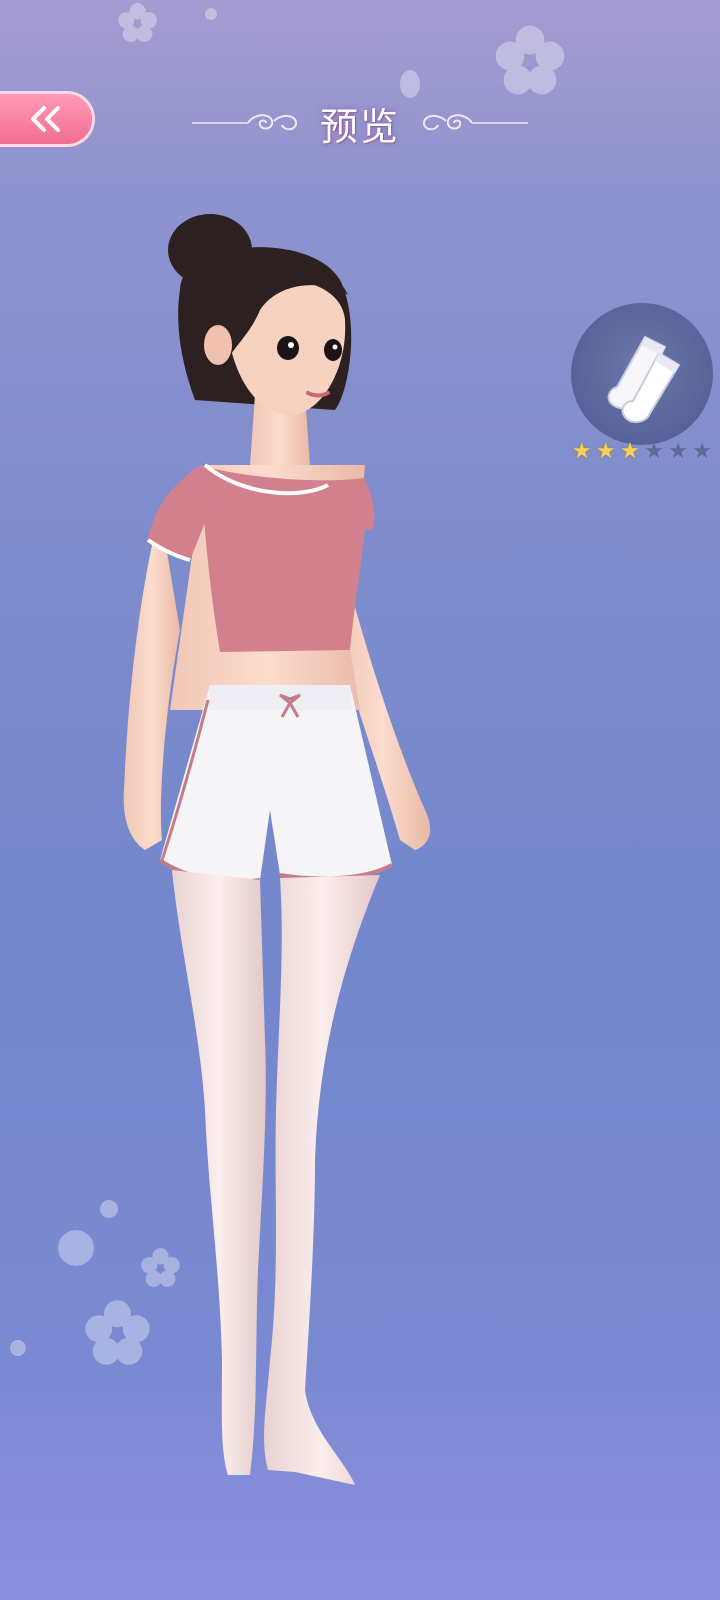 The width and height of the screenshot is (720, 1600). What do you see at coordinates (644, 379) in the screenshot?
I see `white-stockings-icon` at bounding box center [644, 379].